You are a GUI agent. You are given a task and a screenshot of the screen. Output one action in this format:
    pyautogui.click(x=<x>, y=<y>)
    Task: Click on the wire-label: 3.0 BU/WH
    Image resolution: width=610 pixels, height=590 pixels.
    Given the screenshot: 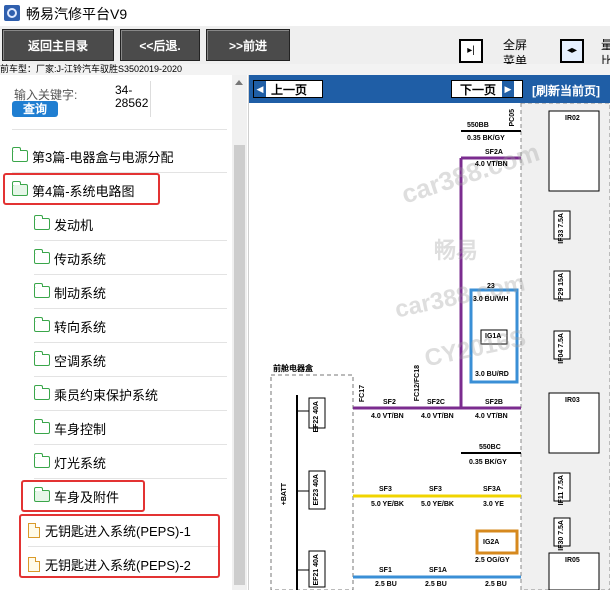 What is the action you would take?
    pyautogui.click(x=491, y=299)
    